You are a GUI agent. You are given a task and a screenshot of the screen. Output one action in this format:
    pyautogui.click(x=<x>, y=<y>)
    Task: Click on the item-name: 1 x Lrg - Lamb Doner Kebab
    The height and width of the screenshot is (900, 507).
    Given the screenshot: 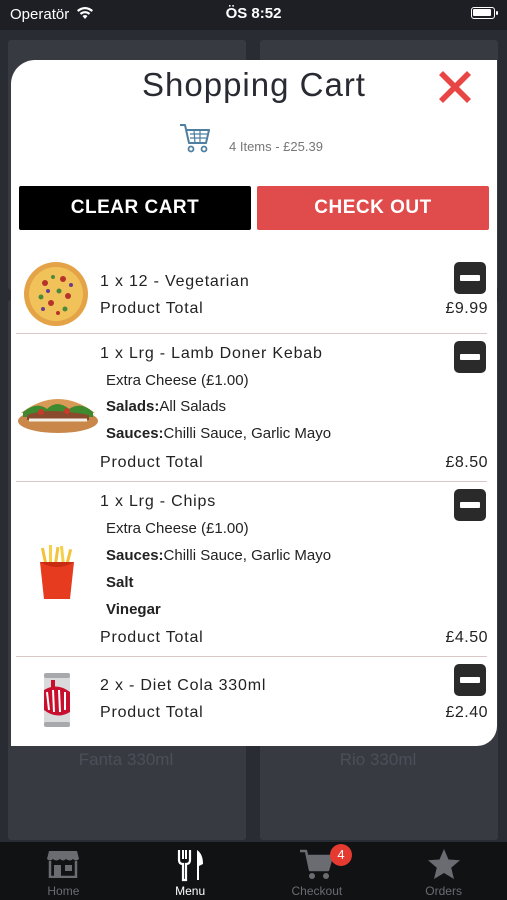 What is the action you would take?
    pyautogui.click(x=211, y=353)
    